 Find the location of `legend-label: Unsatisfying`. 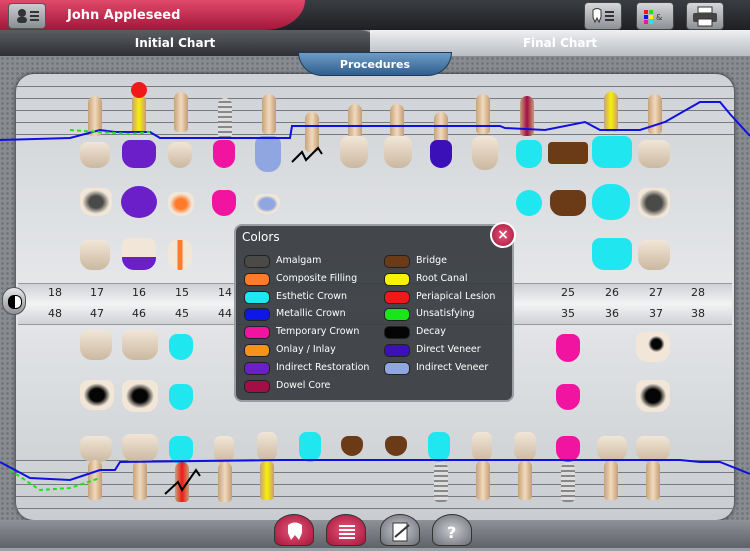

legend-label: Unsatisfying is located at coordinates (445, 314).